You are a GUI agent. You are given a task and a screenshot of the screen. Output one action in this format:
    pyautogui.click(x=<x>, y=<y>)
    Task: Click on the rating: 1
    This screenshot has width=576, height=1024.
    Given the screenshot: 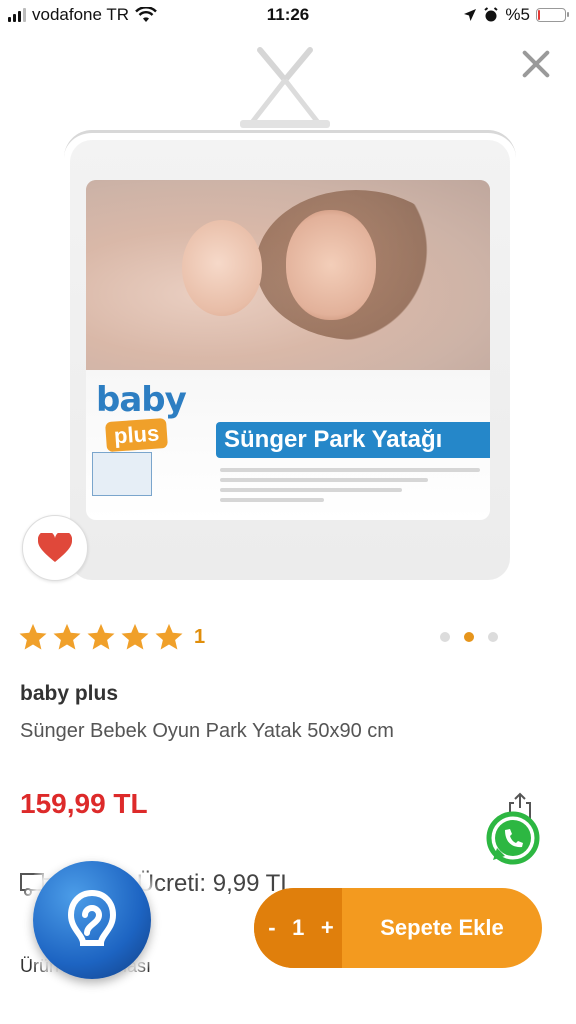 What is the action you would take?
    pyautogui.click(x=111, y=637)
    